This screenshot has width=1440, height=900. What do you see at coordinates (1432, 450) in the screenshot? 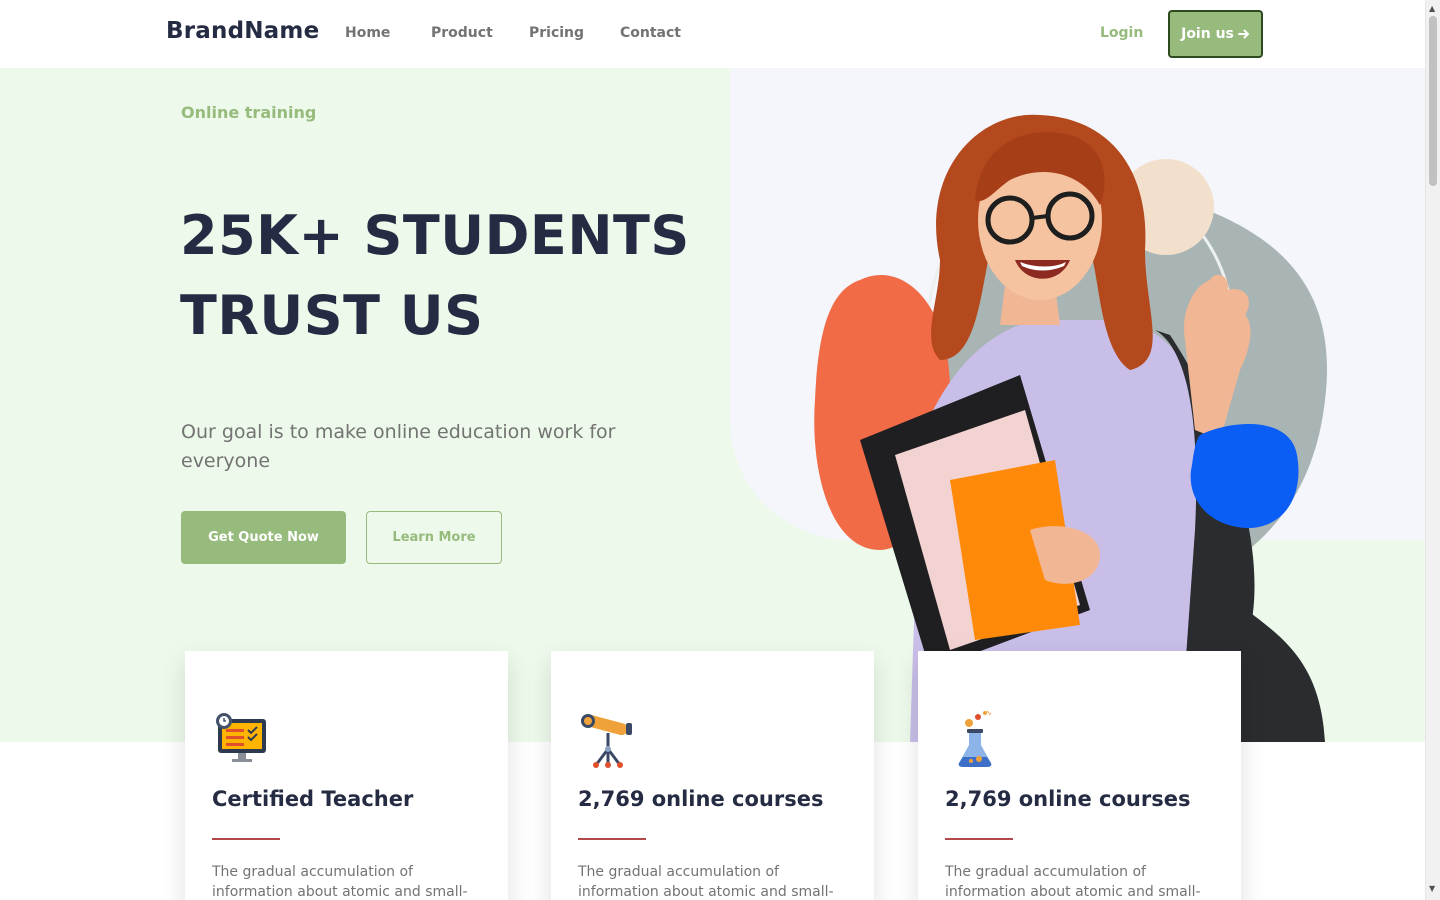
I see `page-scrollbar: ▲ ▼` at bounding box center [1432, 450].